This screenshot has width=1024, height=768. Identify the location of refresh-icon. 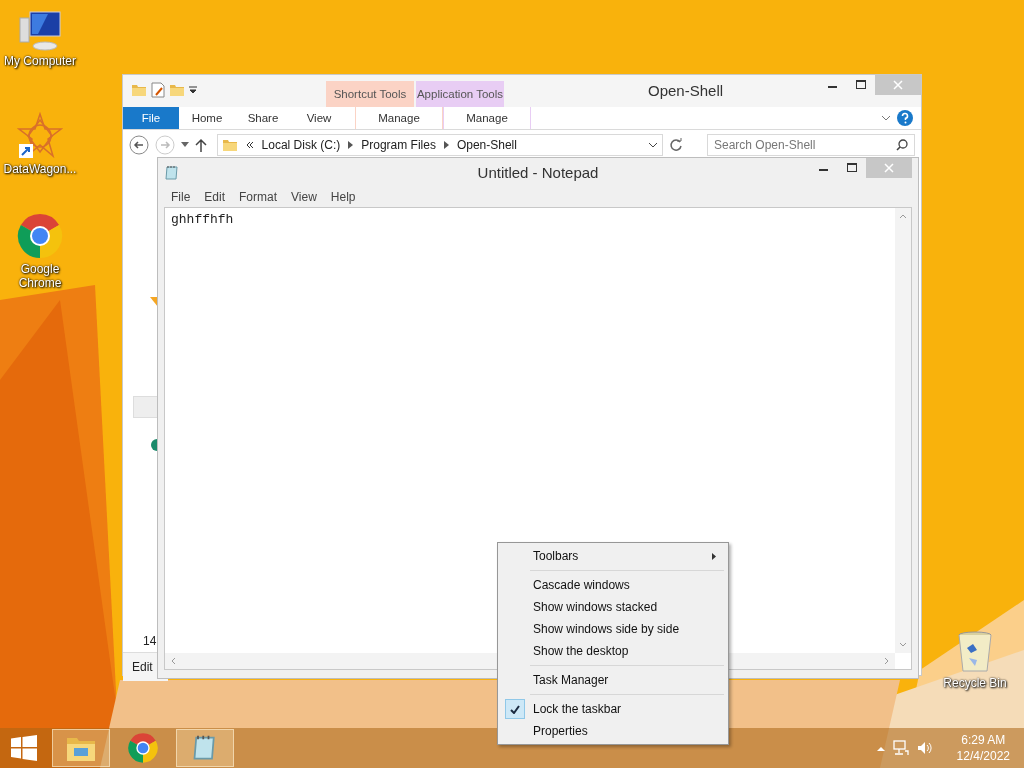
(676, 145).